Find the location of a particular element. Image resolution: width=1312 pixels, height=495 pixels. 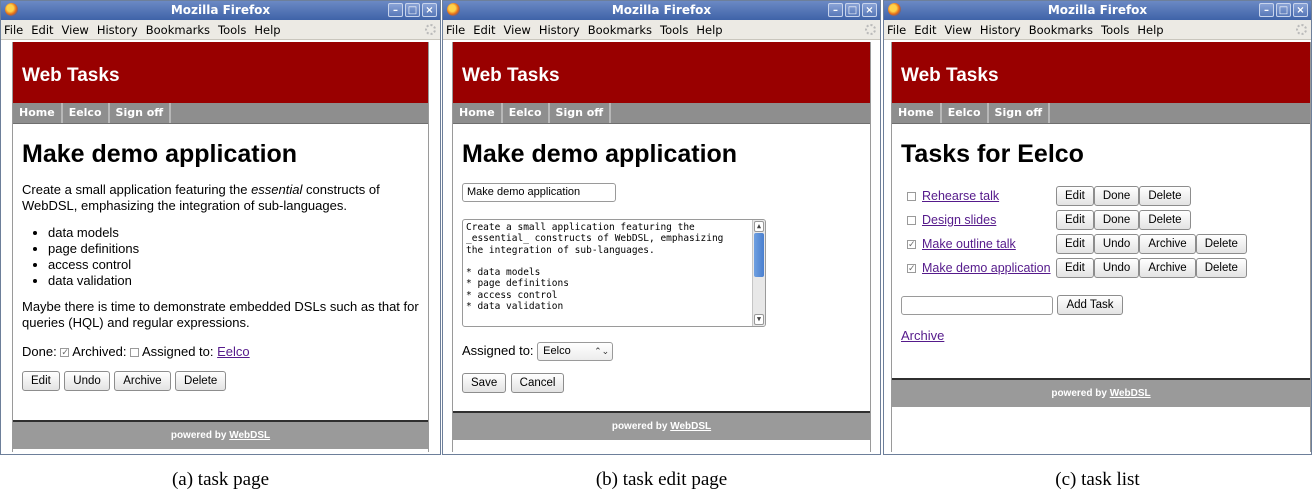

site-nav: Home Eelco Sign off is located at coordinates (661, 113).